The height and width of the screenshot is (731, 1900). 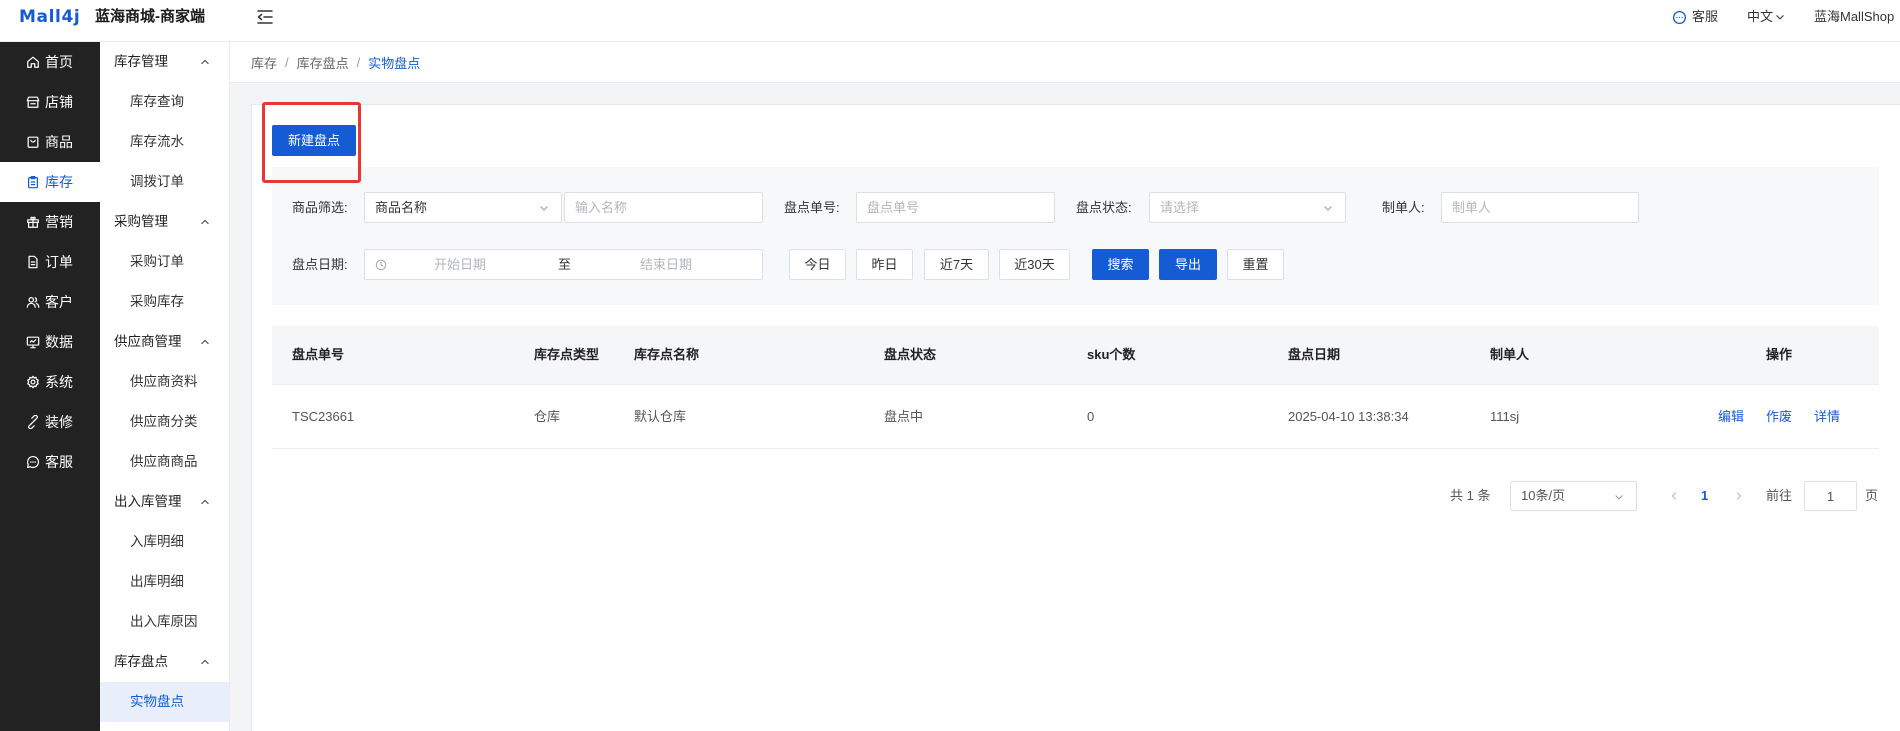 I want to click on sidebar-item-label: 系统, so click(x=59, y=382).